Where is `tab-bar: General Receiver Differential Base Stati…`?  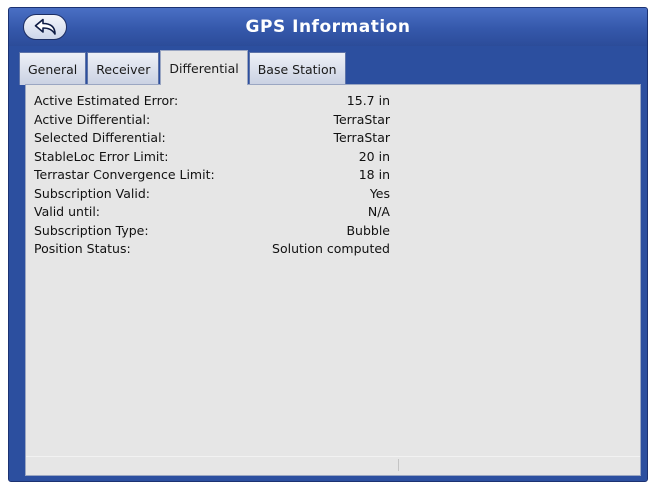
tab-bar: General Receiver Differential Base Stati… is located at coordinates (183, 67).